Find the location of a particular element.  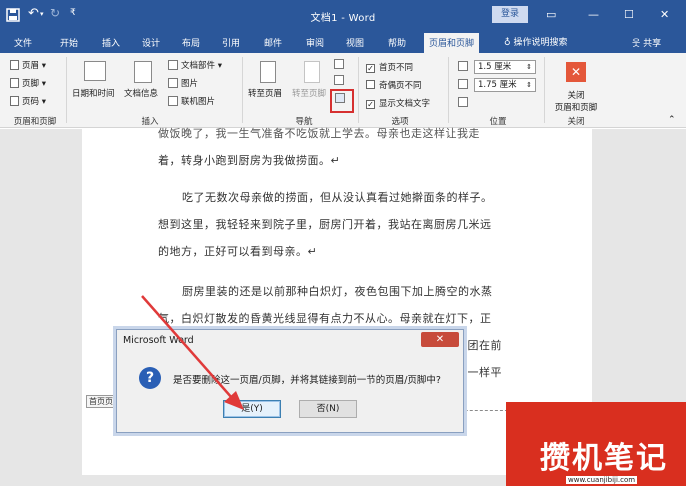

question-icon: ? is located at coordinates (150, 378).